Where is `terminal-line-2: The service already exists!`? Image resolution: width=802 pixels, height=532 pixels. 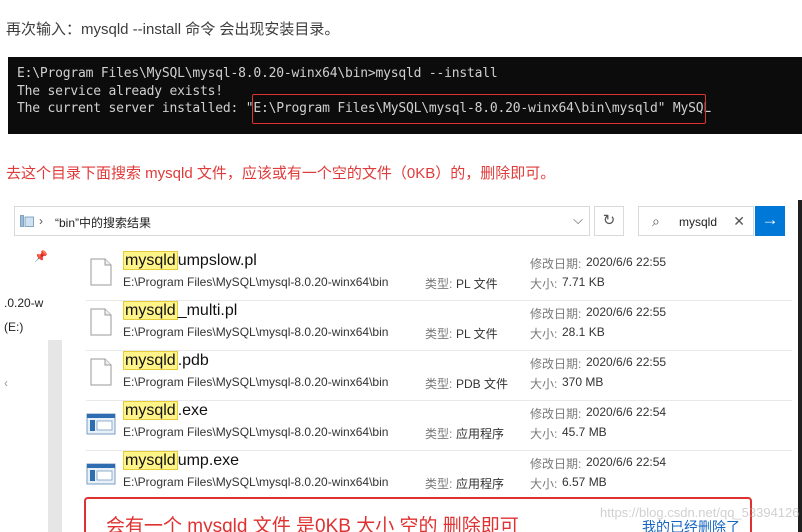 terminal-line-2: The service already exists! is located at coordinates (120, 91).